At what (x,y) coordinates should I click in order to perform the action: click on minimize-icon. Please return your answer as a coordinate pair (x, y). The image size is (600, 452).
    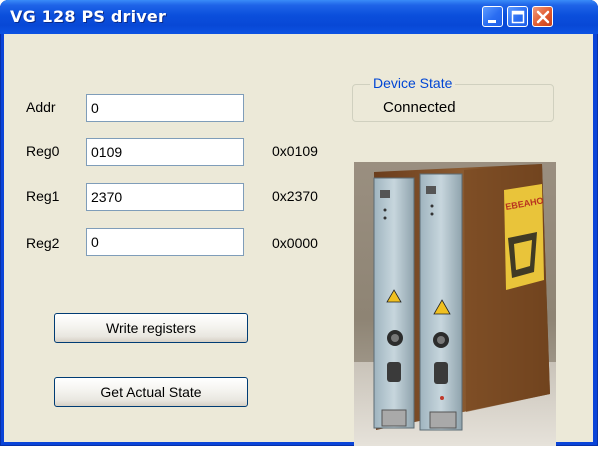
    Looking at the image, I should click on (492, 21).